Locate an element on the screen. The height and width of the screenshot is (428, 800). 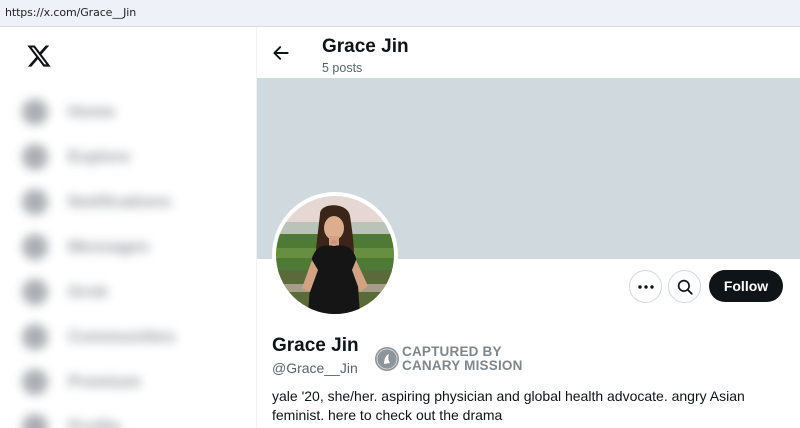
x-logo-icon is located at coordinates (39, 56).